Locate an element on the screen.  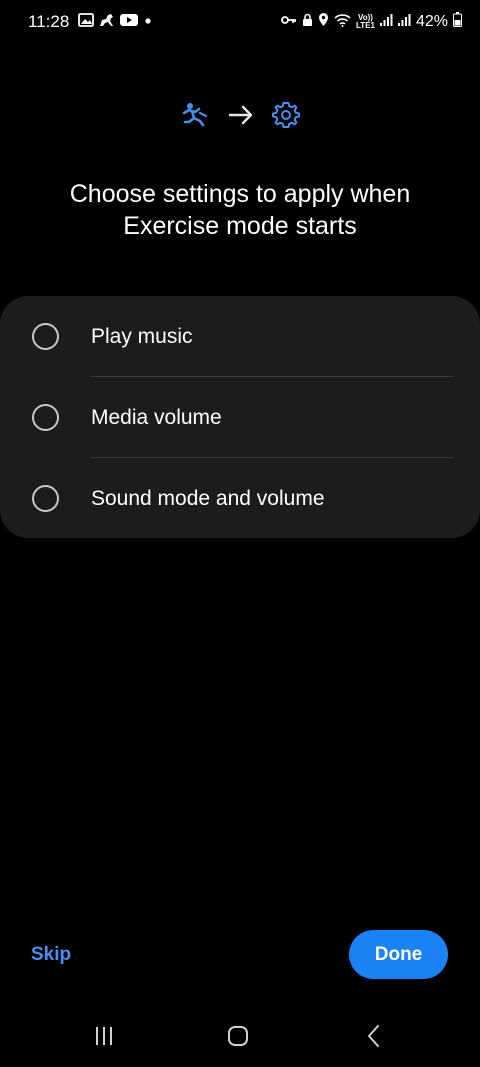
exercise-icon is located at coordinates (195, 117).